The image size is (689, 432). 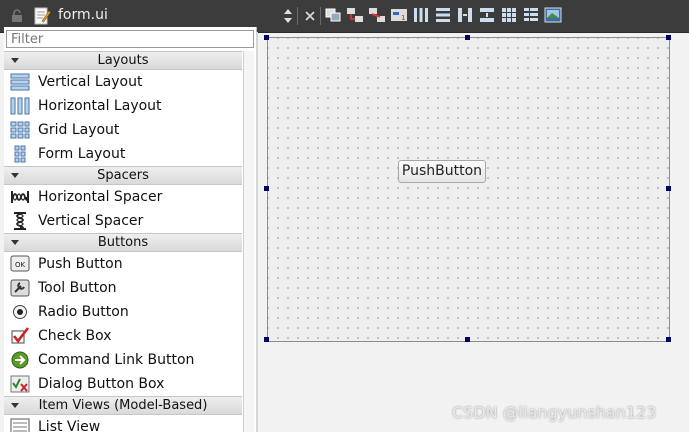 I want to click on horizontal-layout-icon, so click(x=20, y=106).